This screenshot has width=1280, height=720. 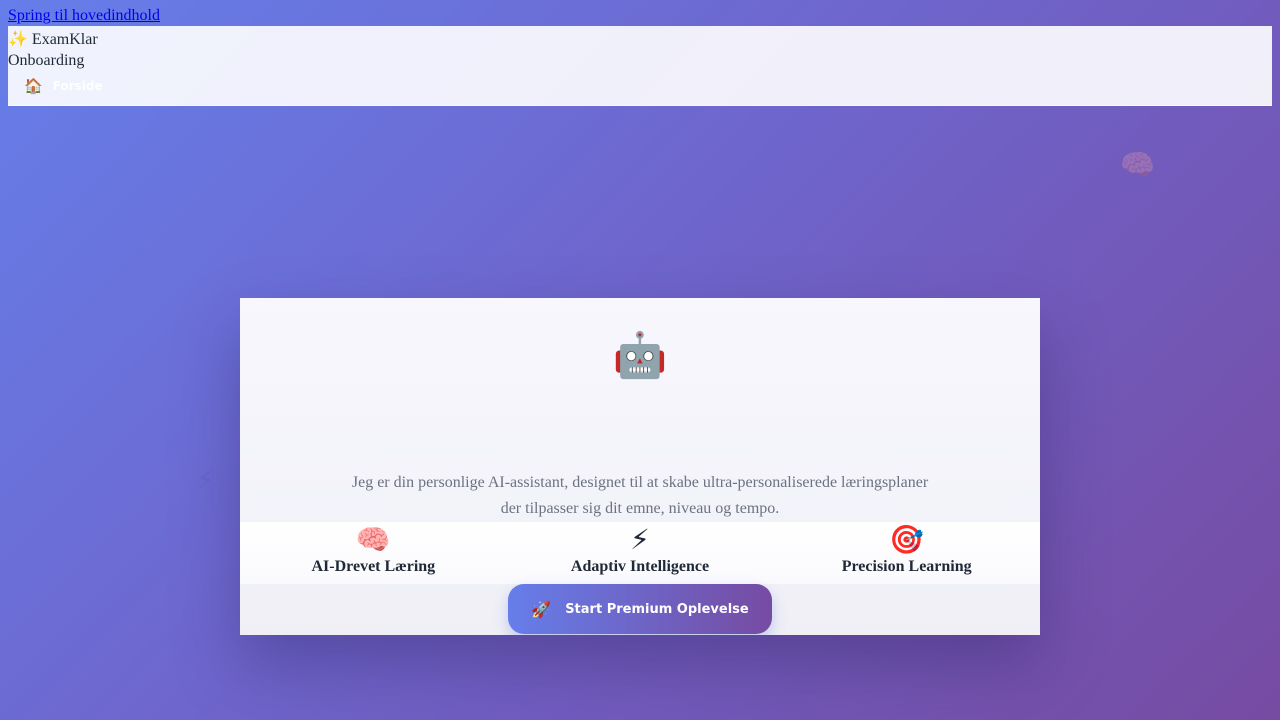 I want to click on top-navigation-bar: ✨ ExamKlar Onboarding 🏠 Forside, so click(x=640, y=66).